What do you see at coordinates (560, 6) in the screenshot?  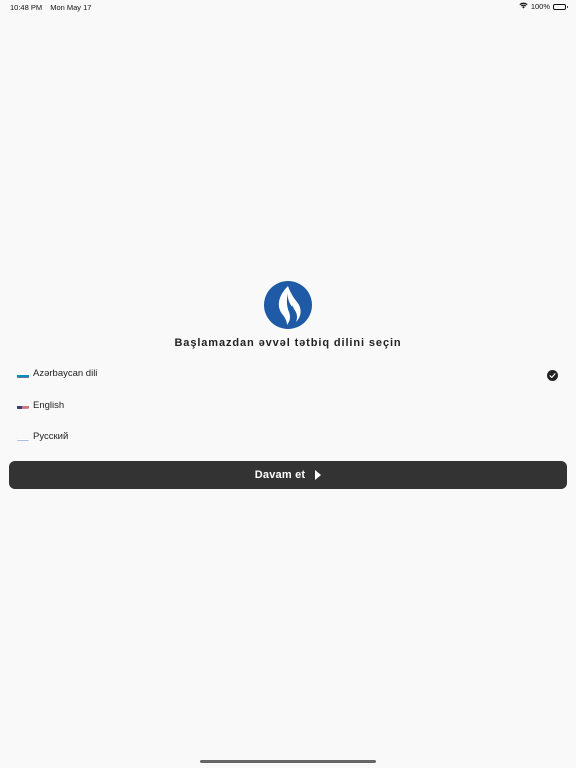 I see `battery-icon` at bounding box center [560, 6].